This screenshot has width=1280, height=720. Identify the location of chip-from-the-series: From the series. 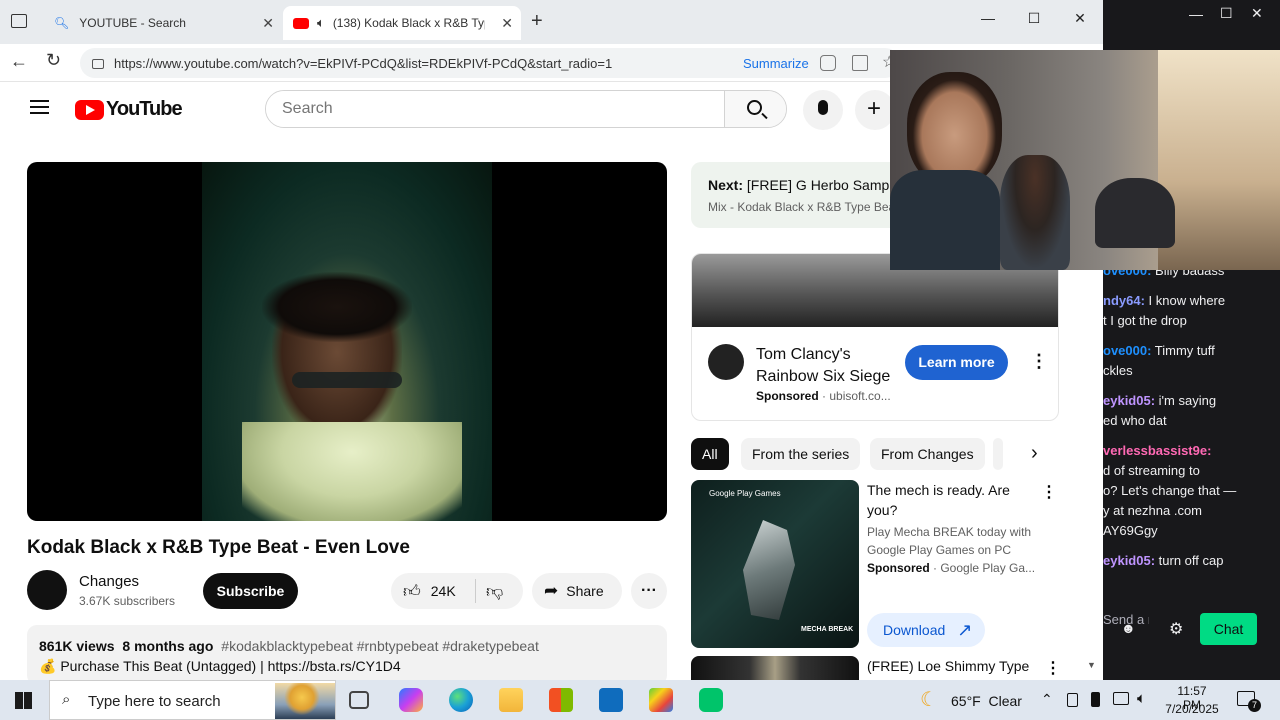
(801, 454).